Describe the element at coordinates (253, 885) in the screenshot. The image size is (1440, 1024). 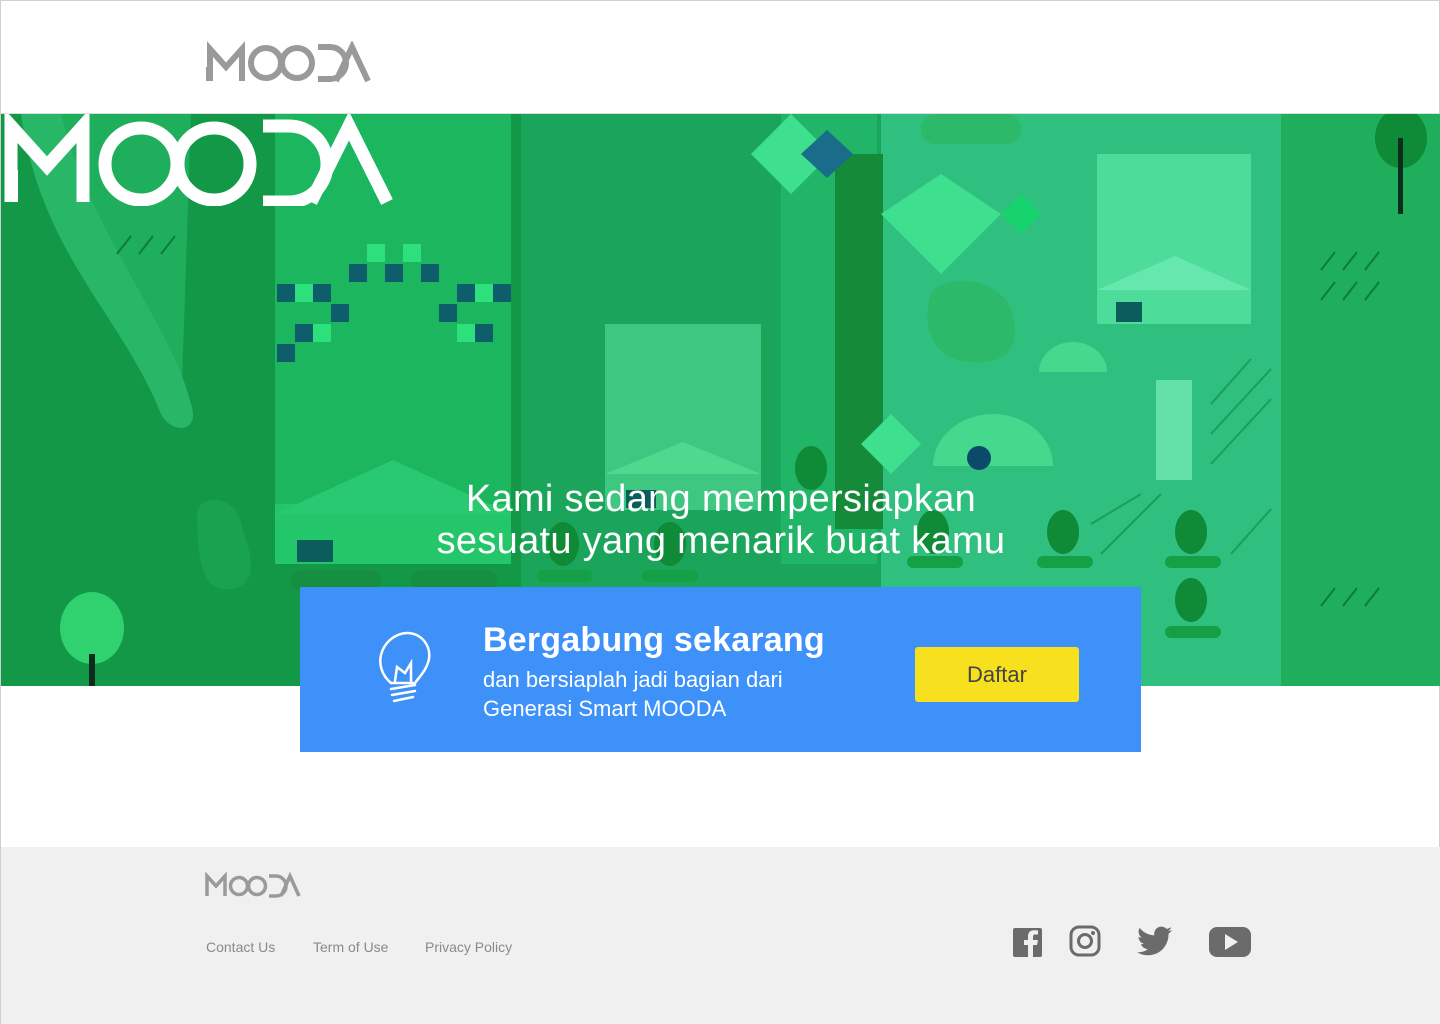
I see `footer-mooda-logo` at that location.